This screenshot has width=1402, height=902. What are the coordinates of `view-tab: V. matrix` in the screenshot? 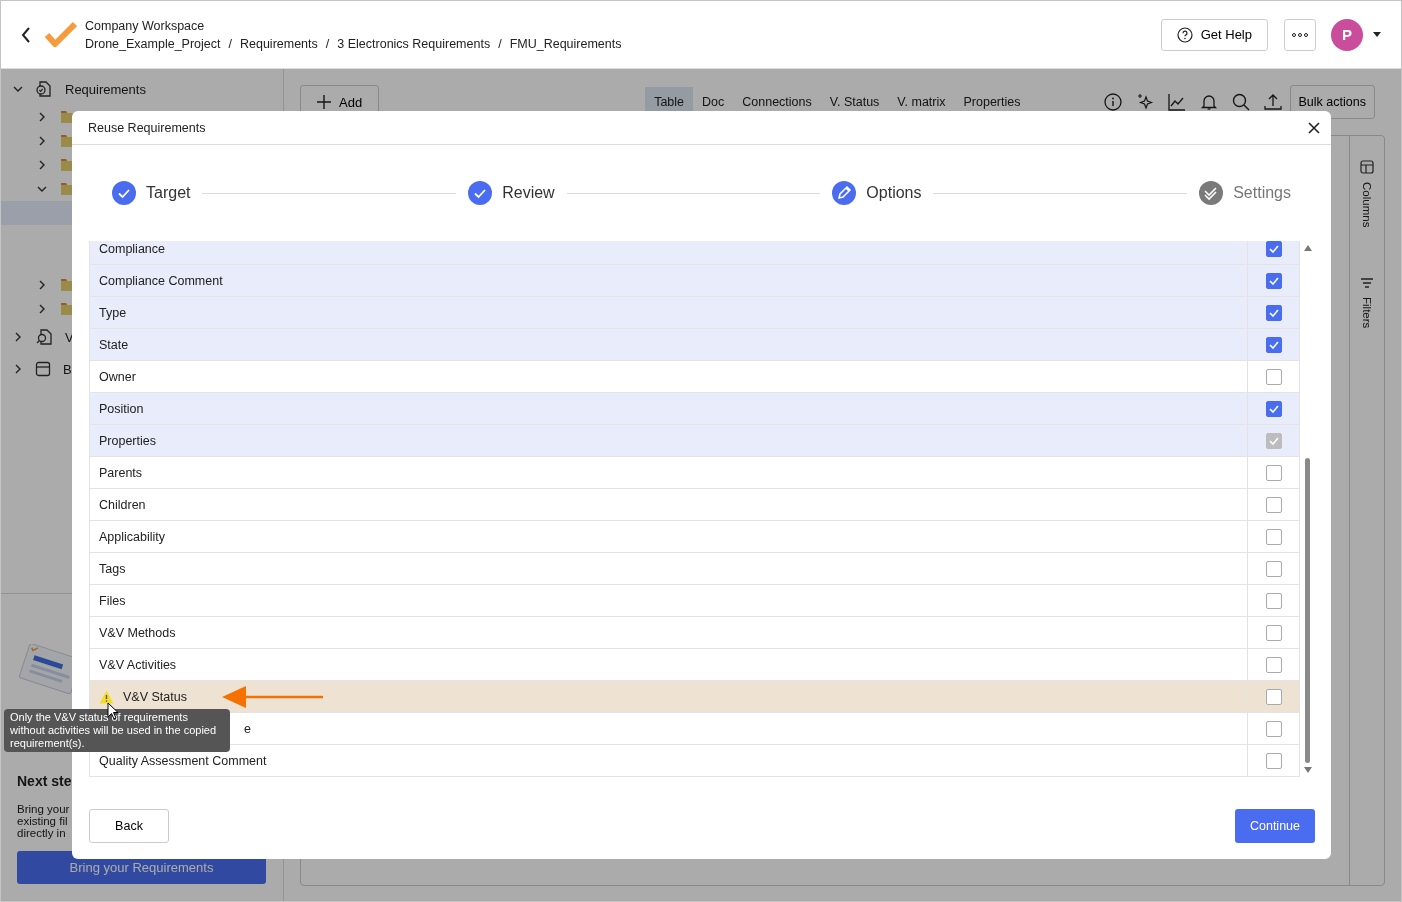 It's located at (921, 102).